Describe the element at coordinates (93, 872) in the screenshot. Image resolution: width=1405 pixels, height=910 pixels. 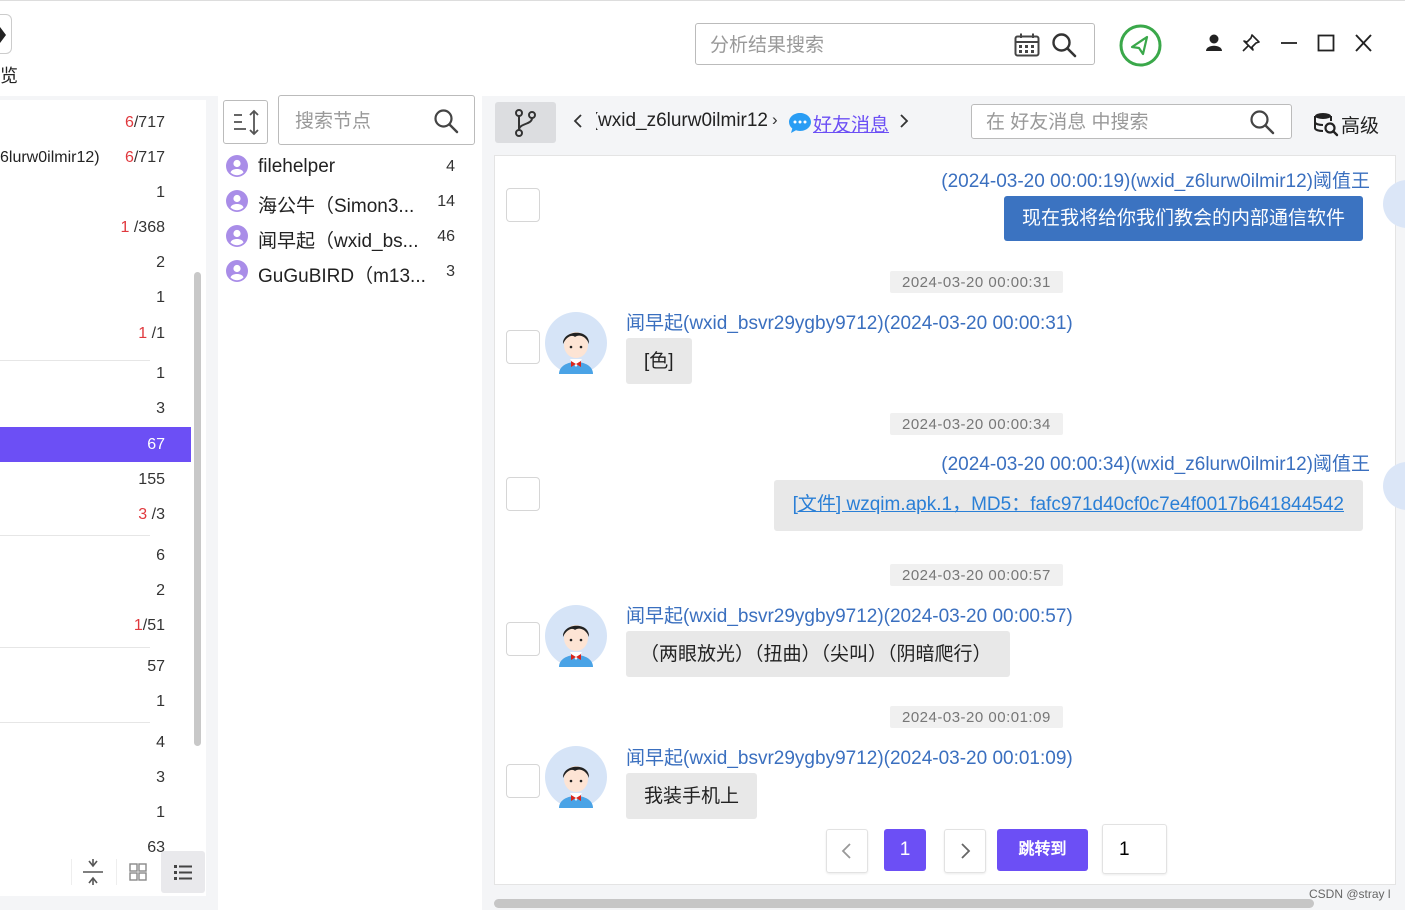
I see `collapse-all-button` at that location.